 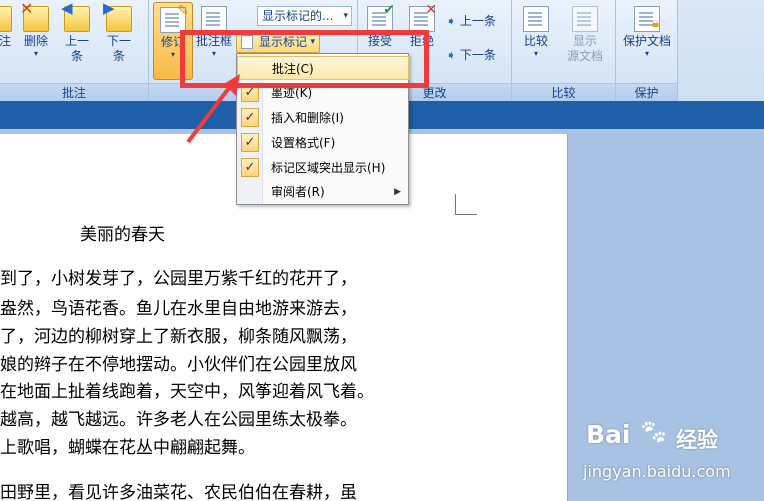 I want to click on annotation-arrow-icon, so click(x=213, y=109).